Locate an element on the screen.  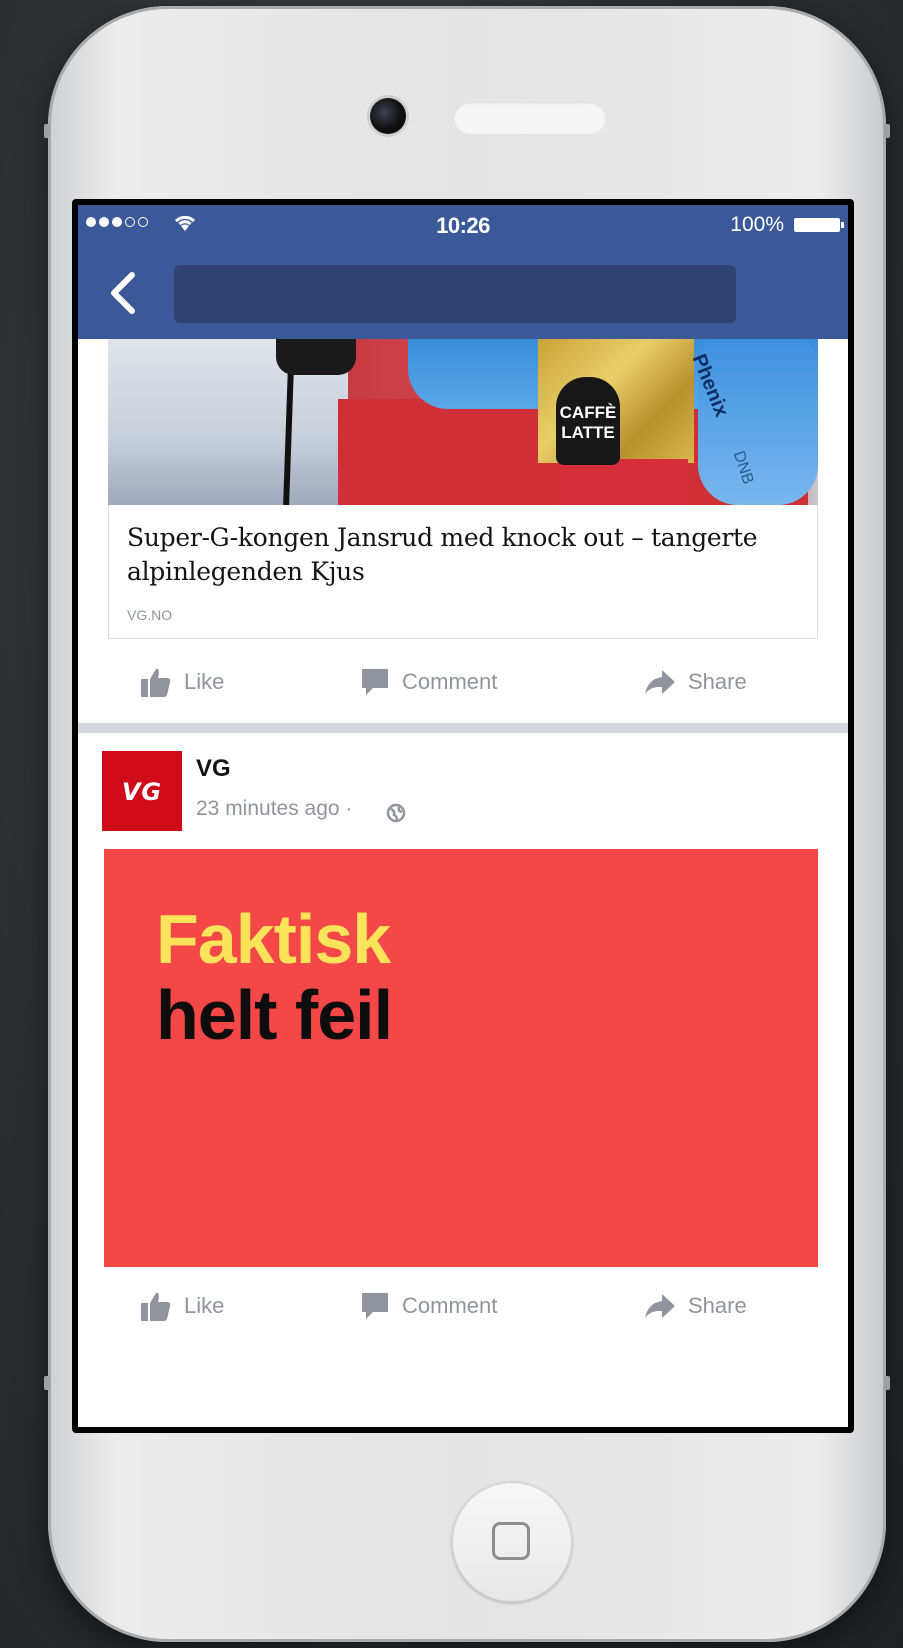
link-preview-image: CAFFÈ LATTE Phenix DNB is located at coordinates (463, 422).